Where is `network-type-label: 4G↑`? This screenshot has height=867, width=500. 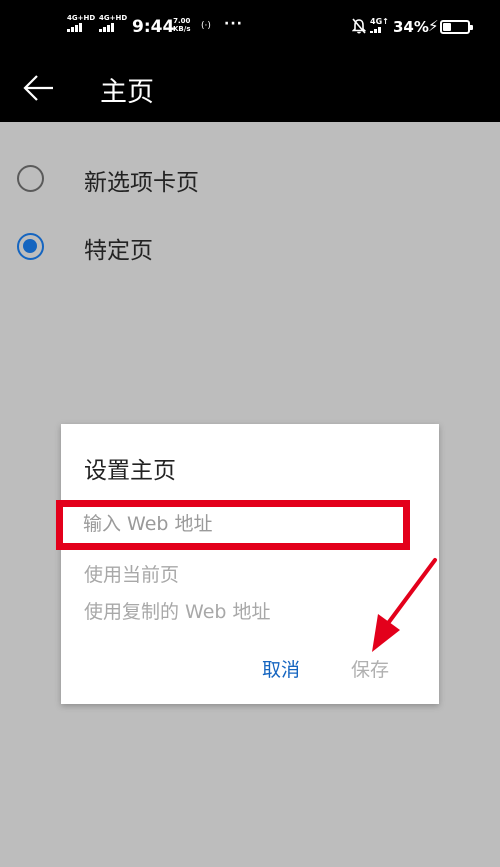 network-type-label: 4G↑ is located at coordinates (379, 25).